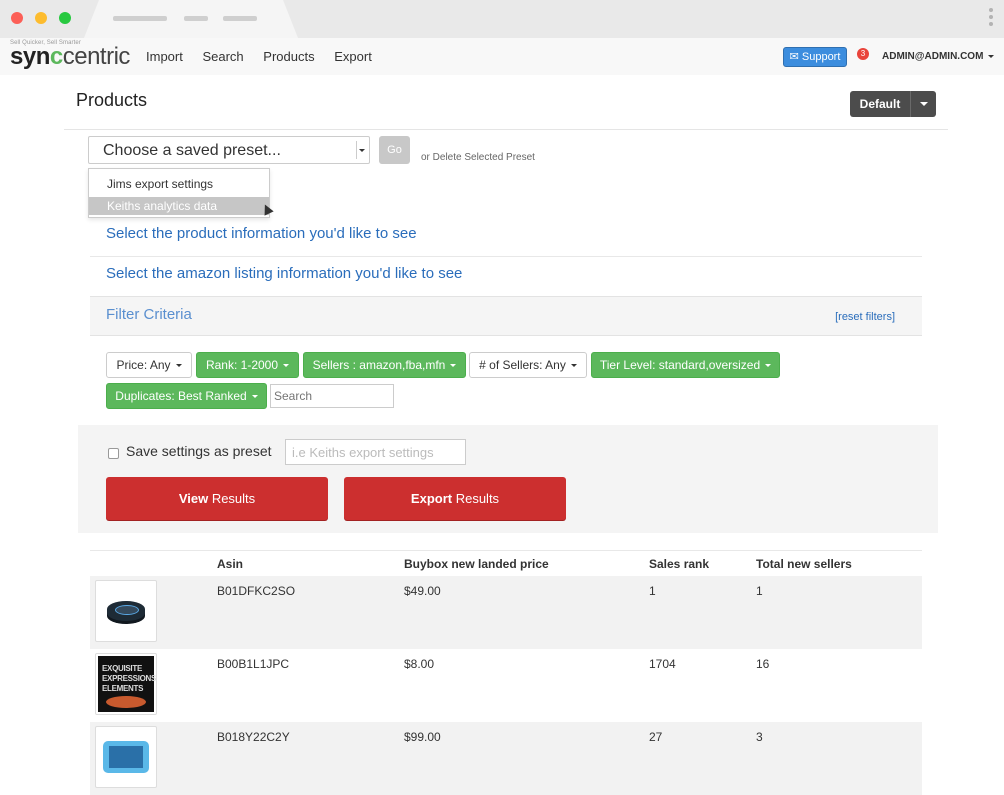 The width and height of the screenshot is (1004, 795). Describe the element at coordinates (991, 18) in the screenshot. I see `browser-menu-icon` at that location.